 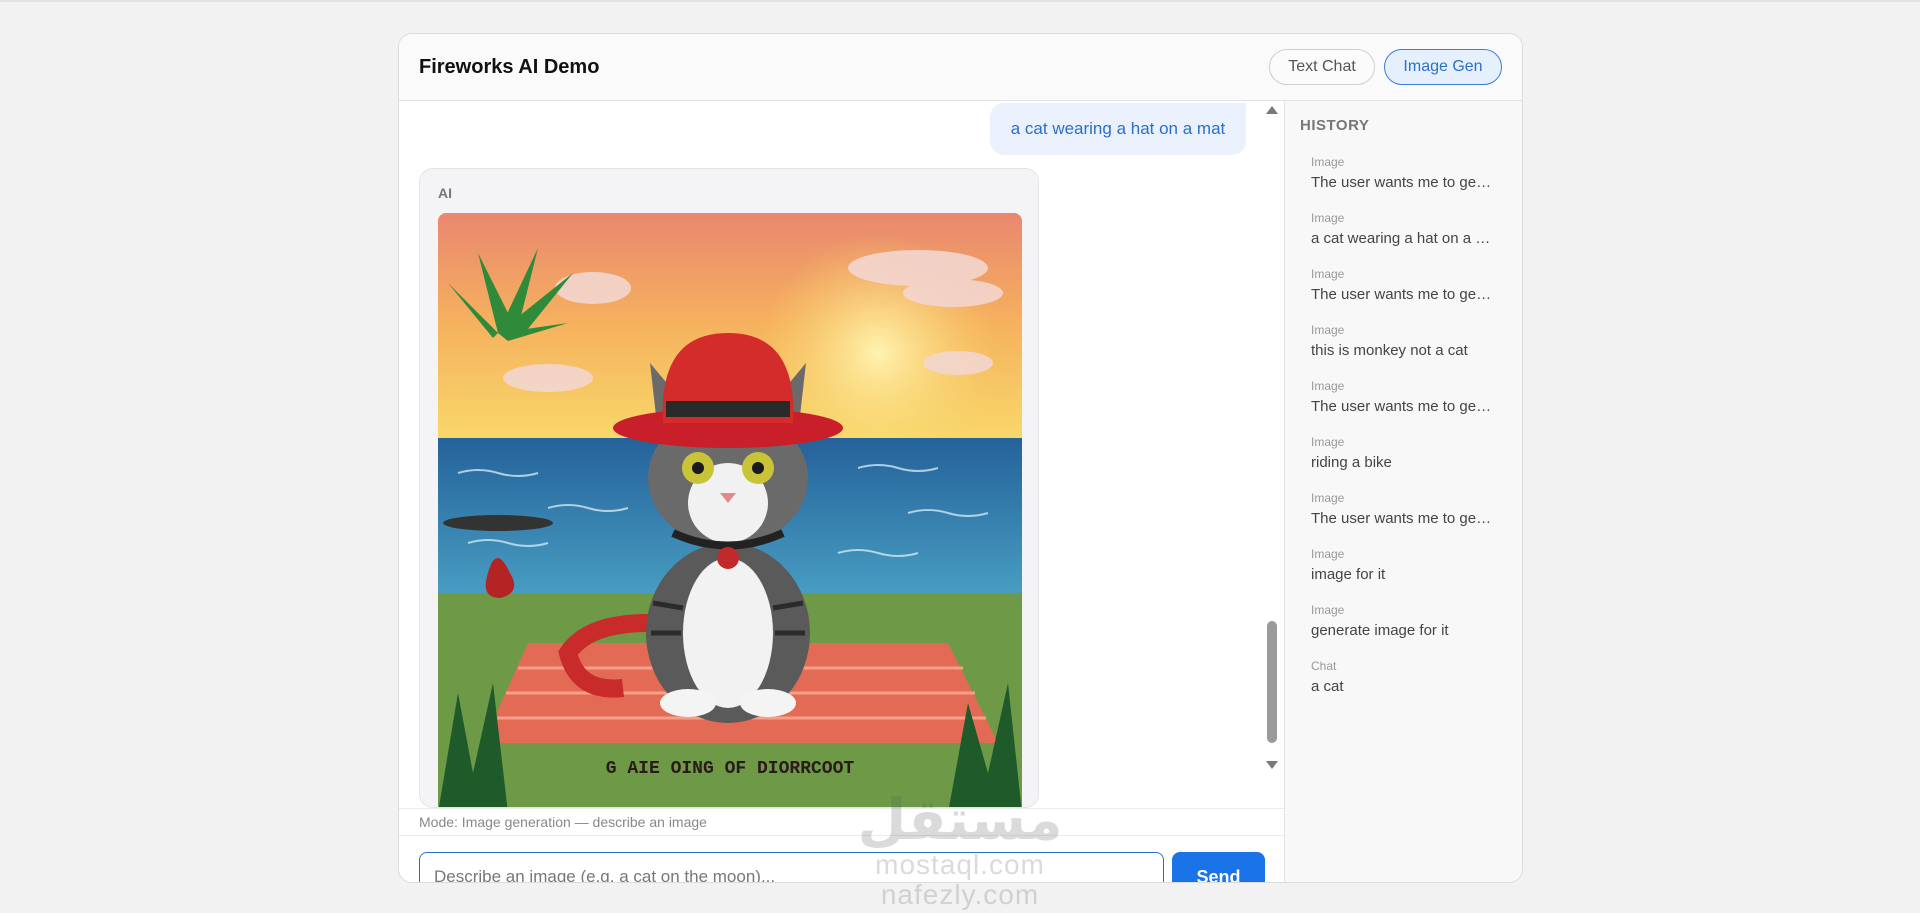 I want to click on user-message-bubble: a cat wearing a hat on a mat, so click(x=1118, y=129).